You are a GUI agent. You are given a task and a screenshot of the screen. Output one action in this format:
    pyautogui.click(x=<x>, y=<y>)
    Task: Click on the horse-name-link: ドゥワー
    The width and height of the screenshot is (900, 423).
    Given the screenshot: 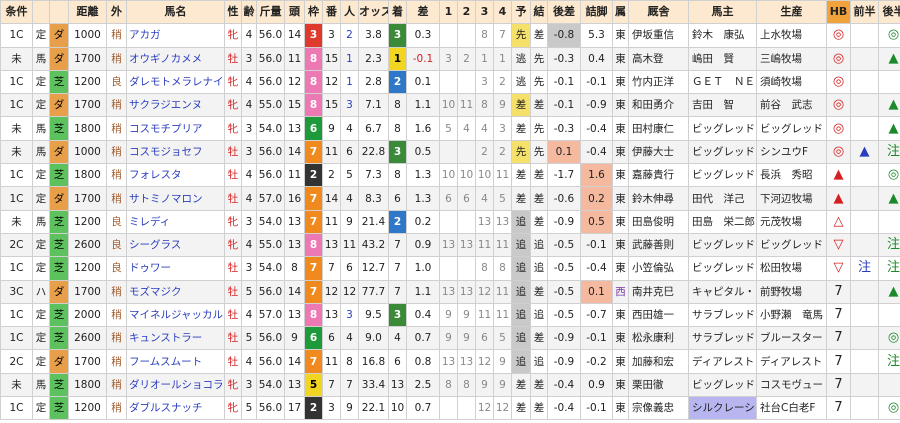 What is the action you would take?
    pyautogui.click(x=175, y=268)
    